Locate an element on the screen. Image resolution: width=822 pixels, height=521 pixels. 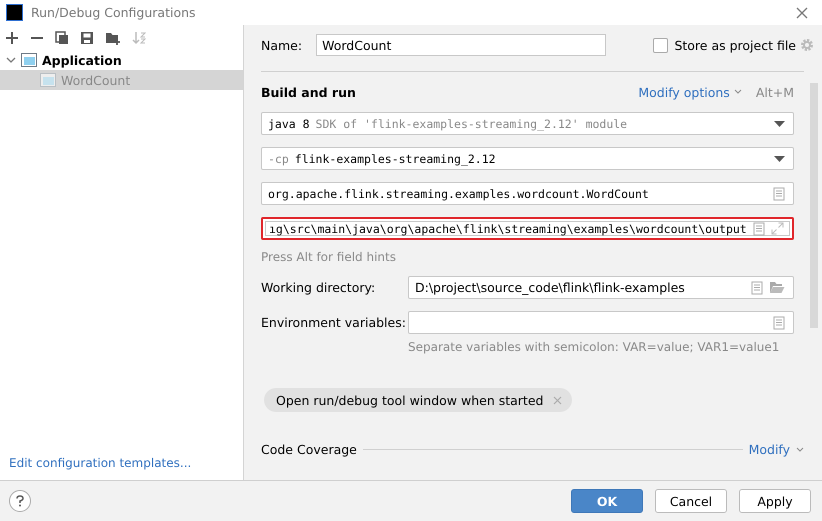
sort-icon is located at coordinates (139, 37).